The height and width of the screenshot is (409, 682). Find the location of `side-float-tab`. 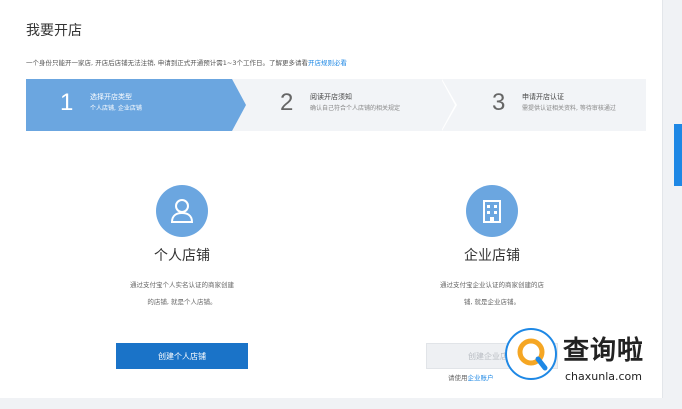

side-float-tab is located at coordinates (678, 155).